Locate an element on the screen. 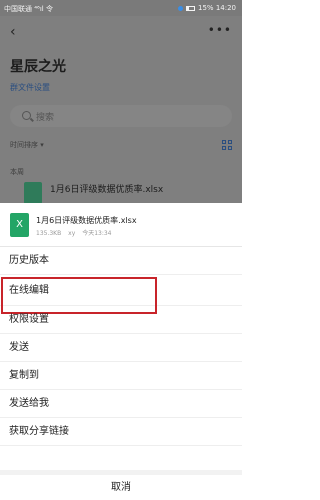 The height and width of the screenshot is (500, 320). menu-item-get-share-link: 获取分享链接 is located at coordinates (121, 432).